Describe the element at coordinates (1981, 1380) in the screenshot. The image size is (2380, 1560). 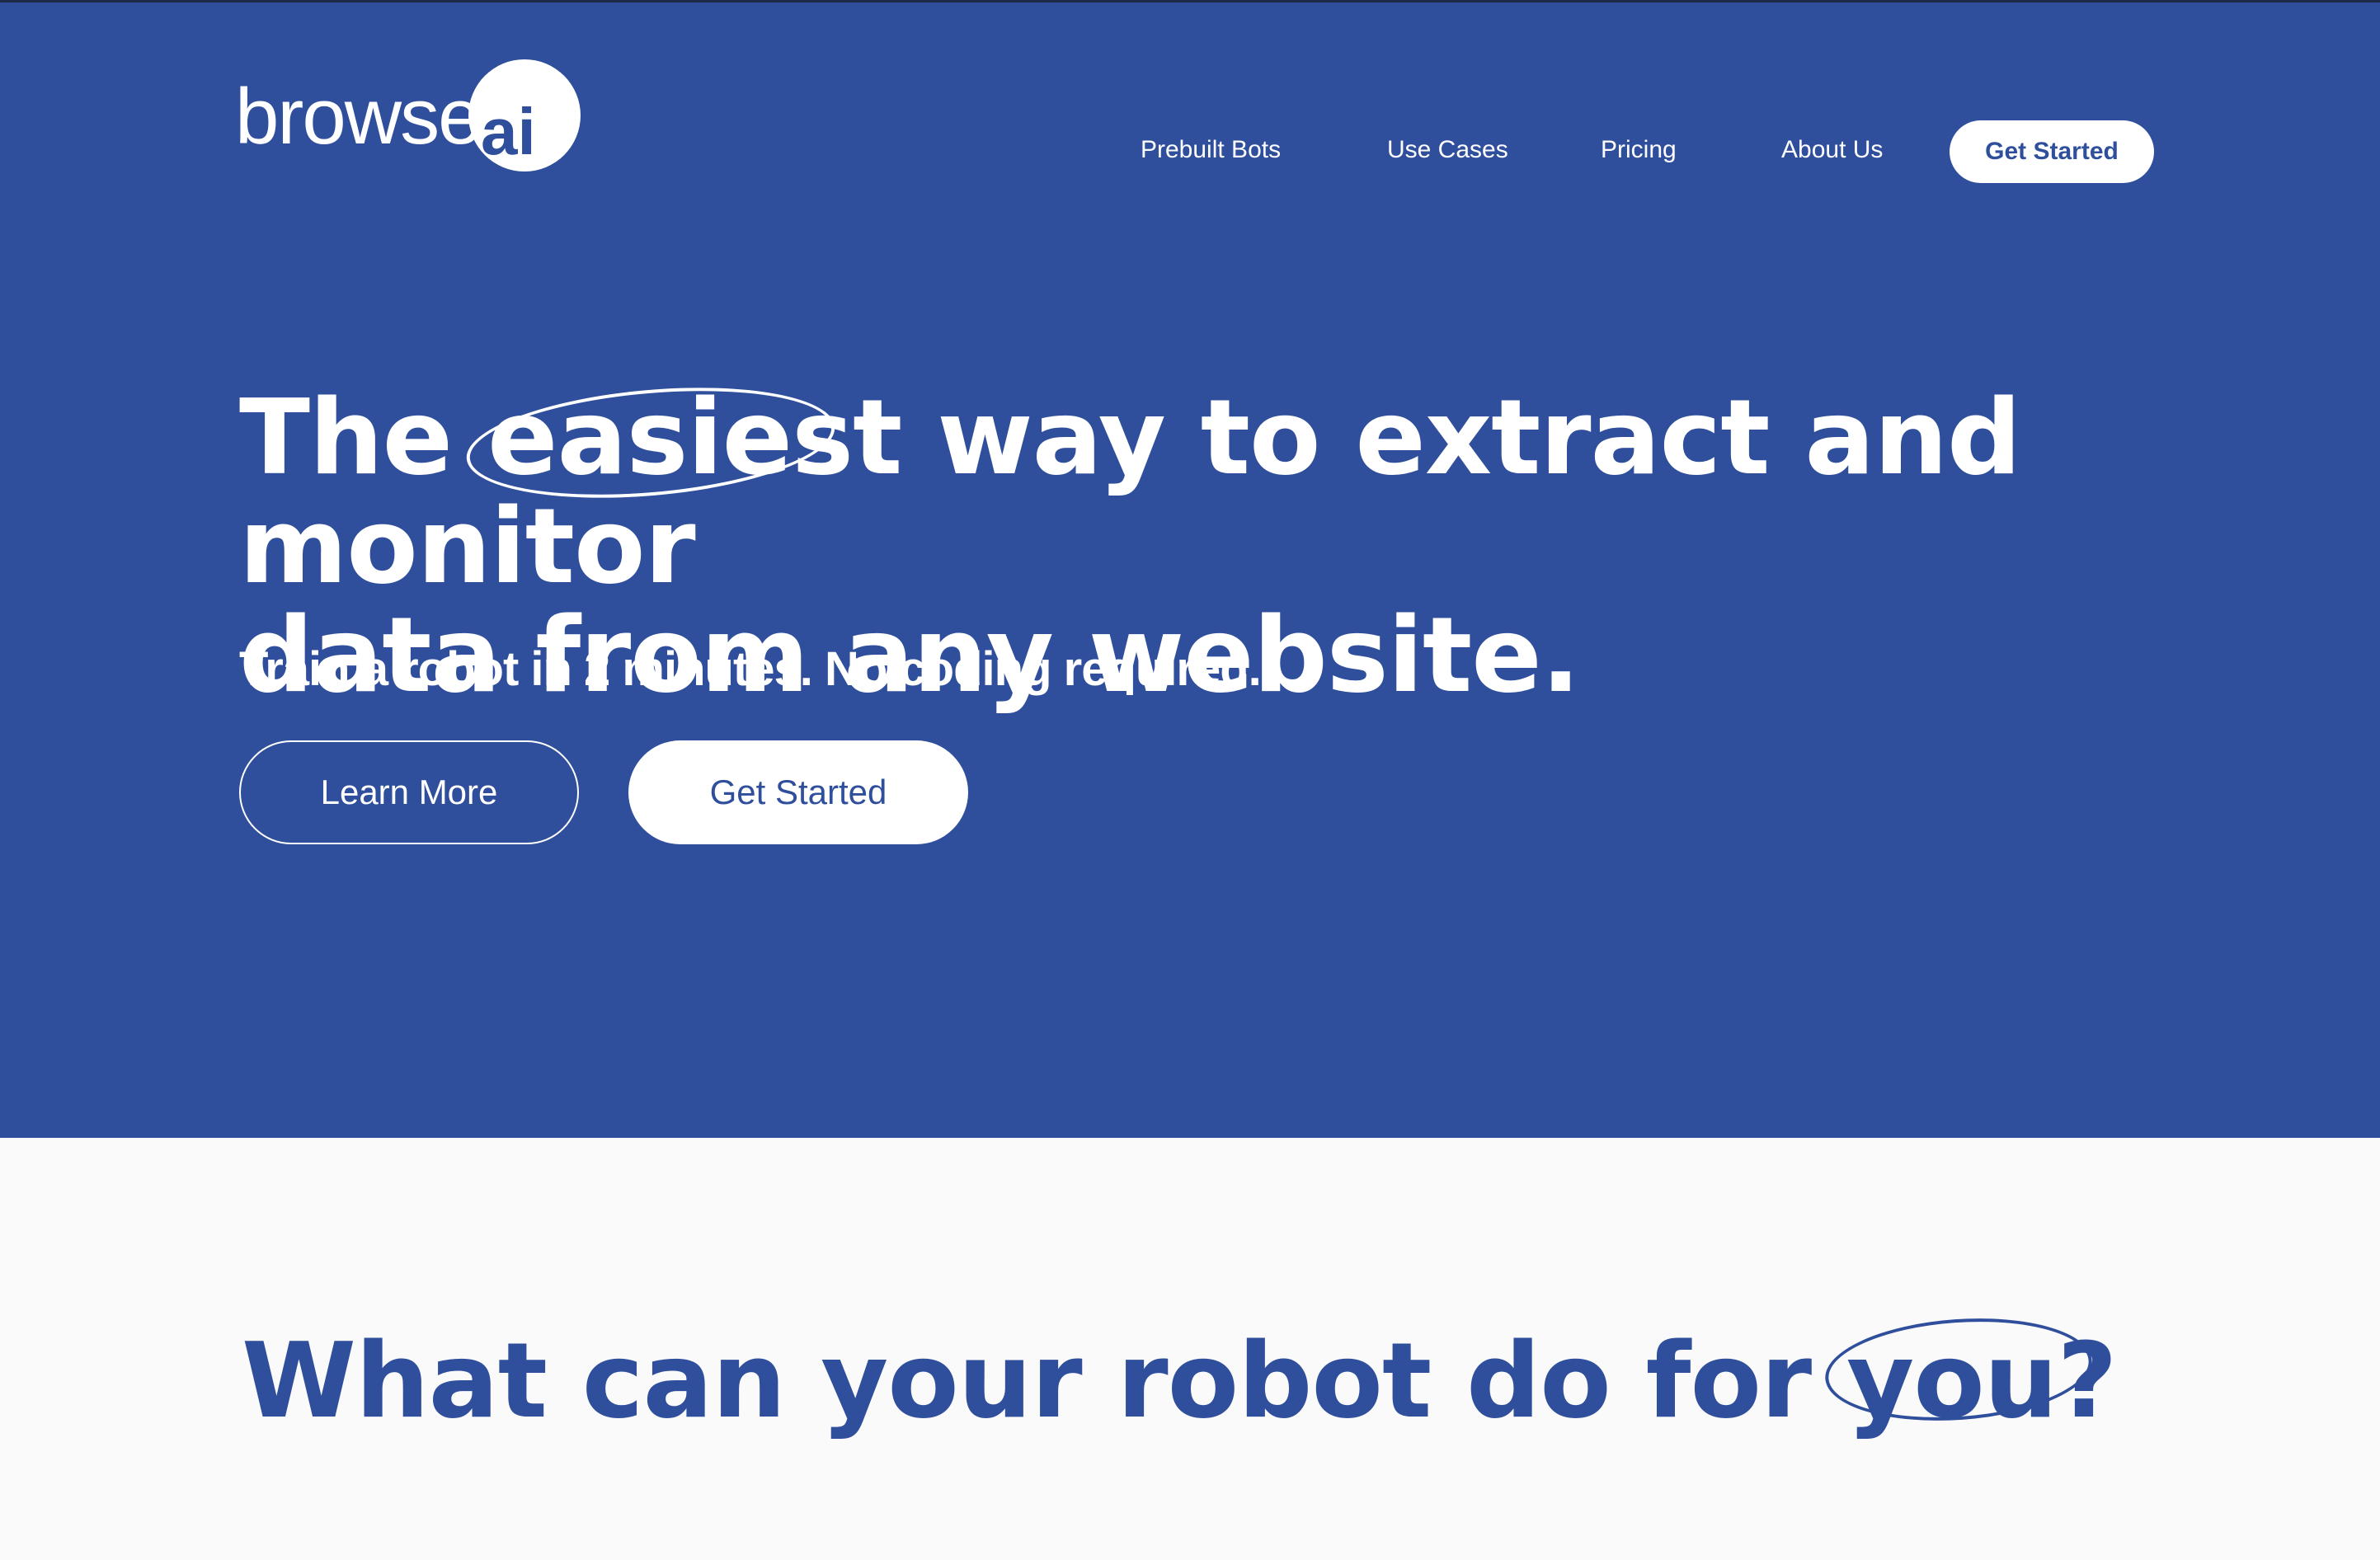
I see `section-title-highlight-text: you?` at that location.